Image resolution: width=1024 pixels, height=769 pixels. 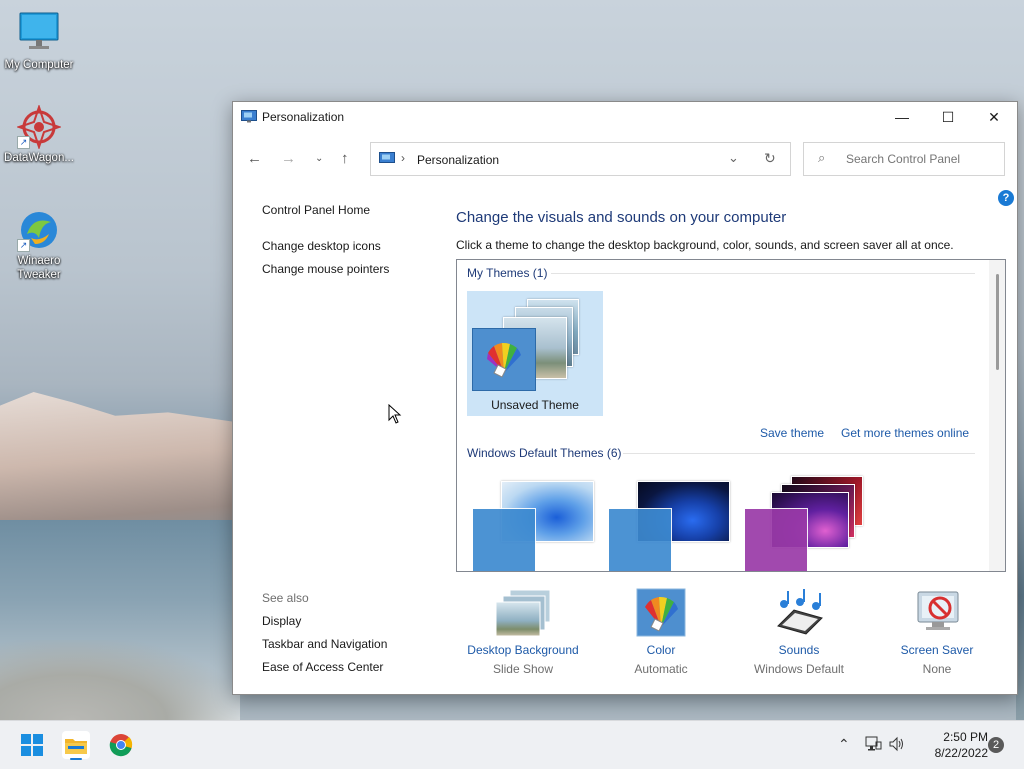 I want to click on theme-tile-unsaved: Unsaved Theme, so click(x=535, y=353).